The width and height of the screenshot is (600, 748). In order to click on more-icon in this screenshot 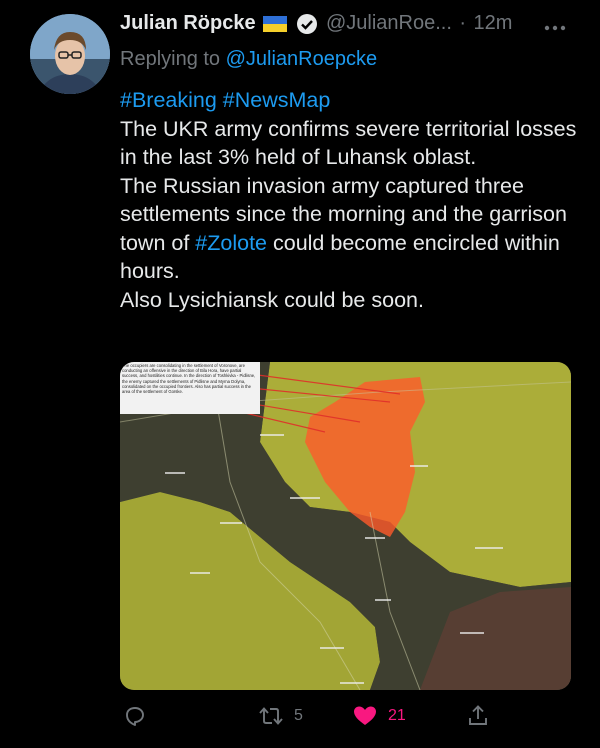, I will do `click(555, 28)`.